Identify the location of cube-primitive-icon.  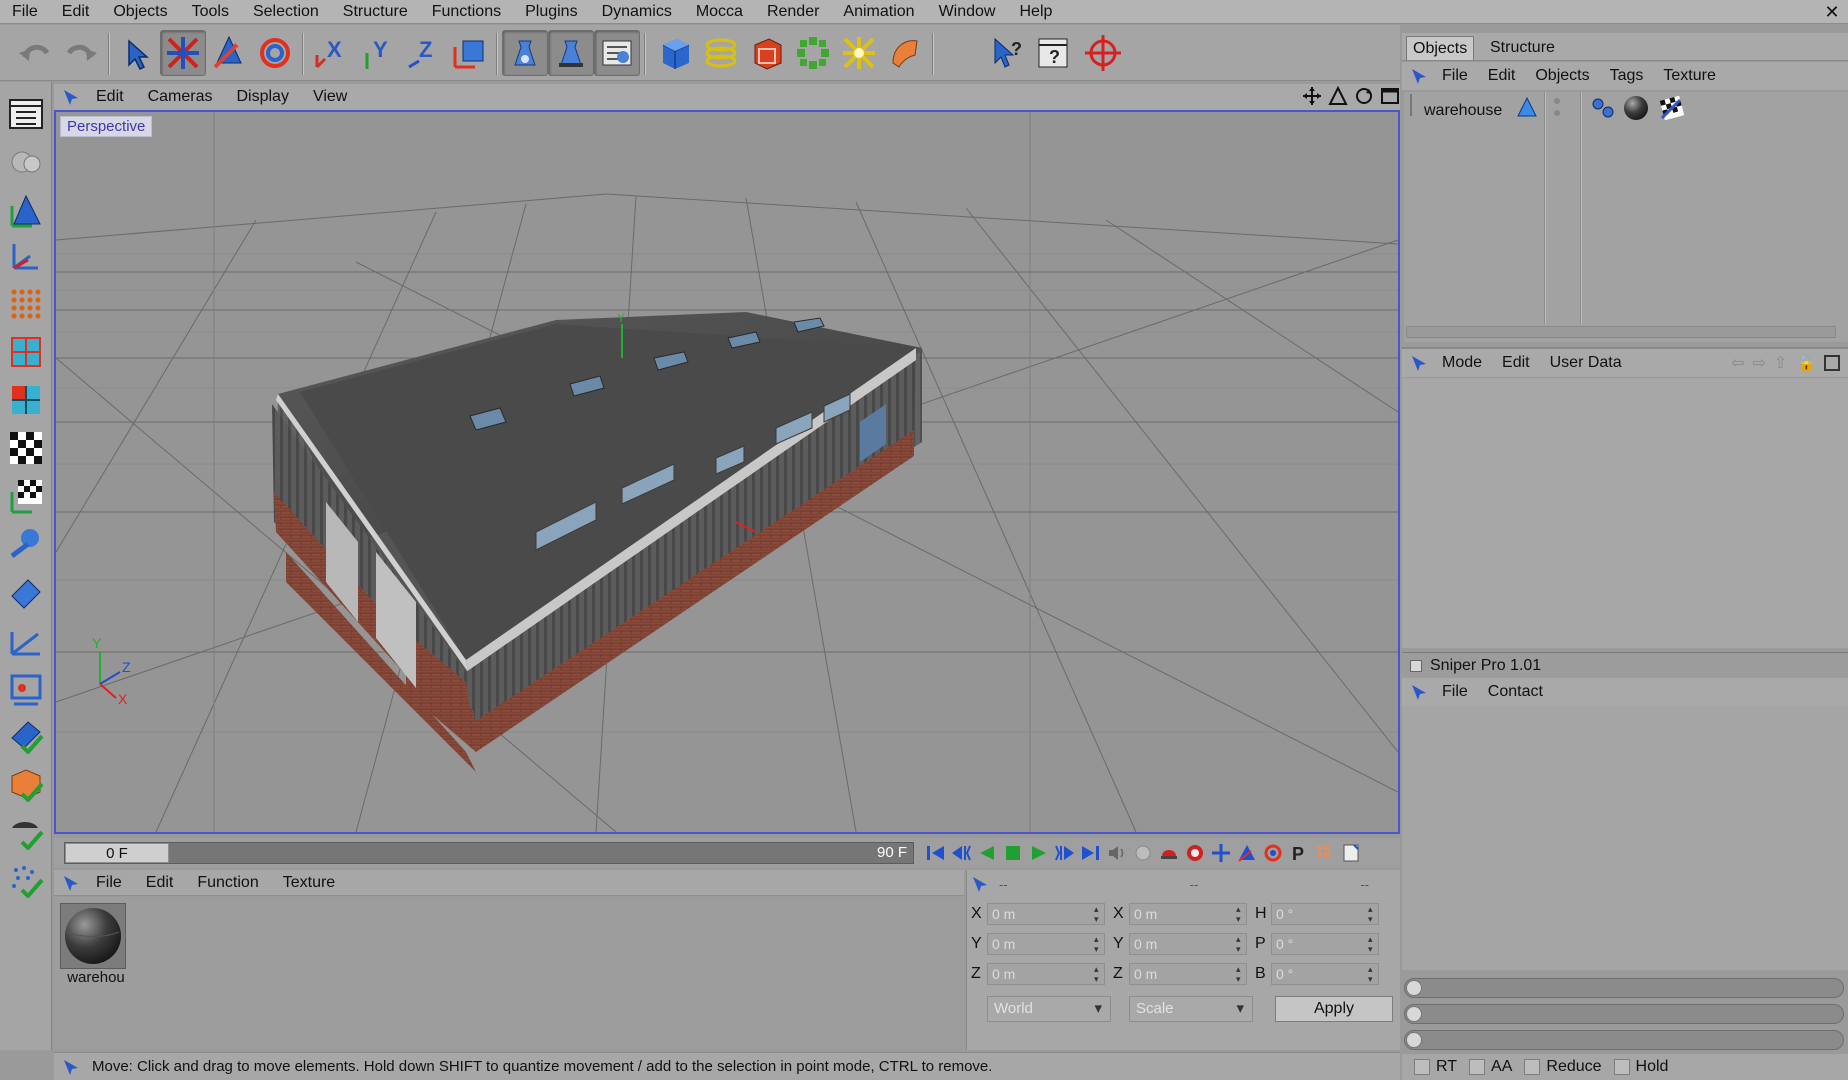
(675, 53).